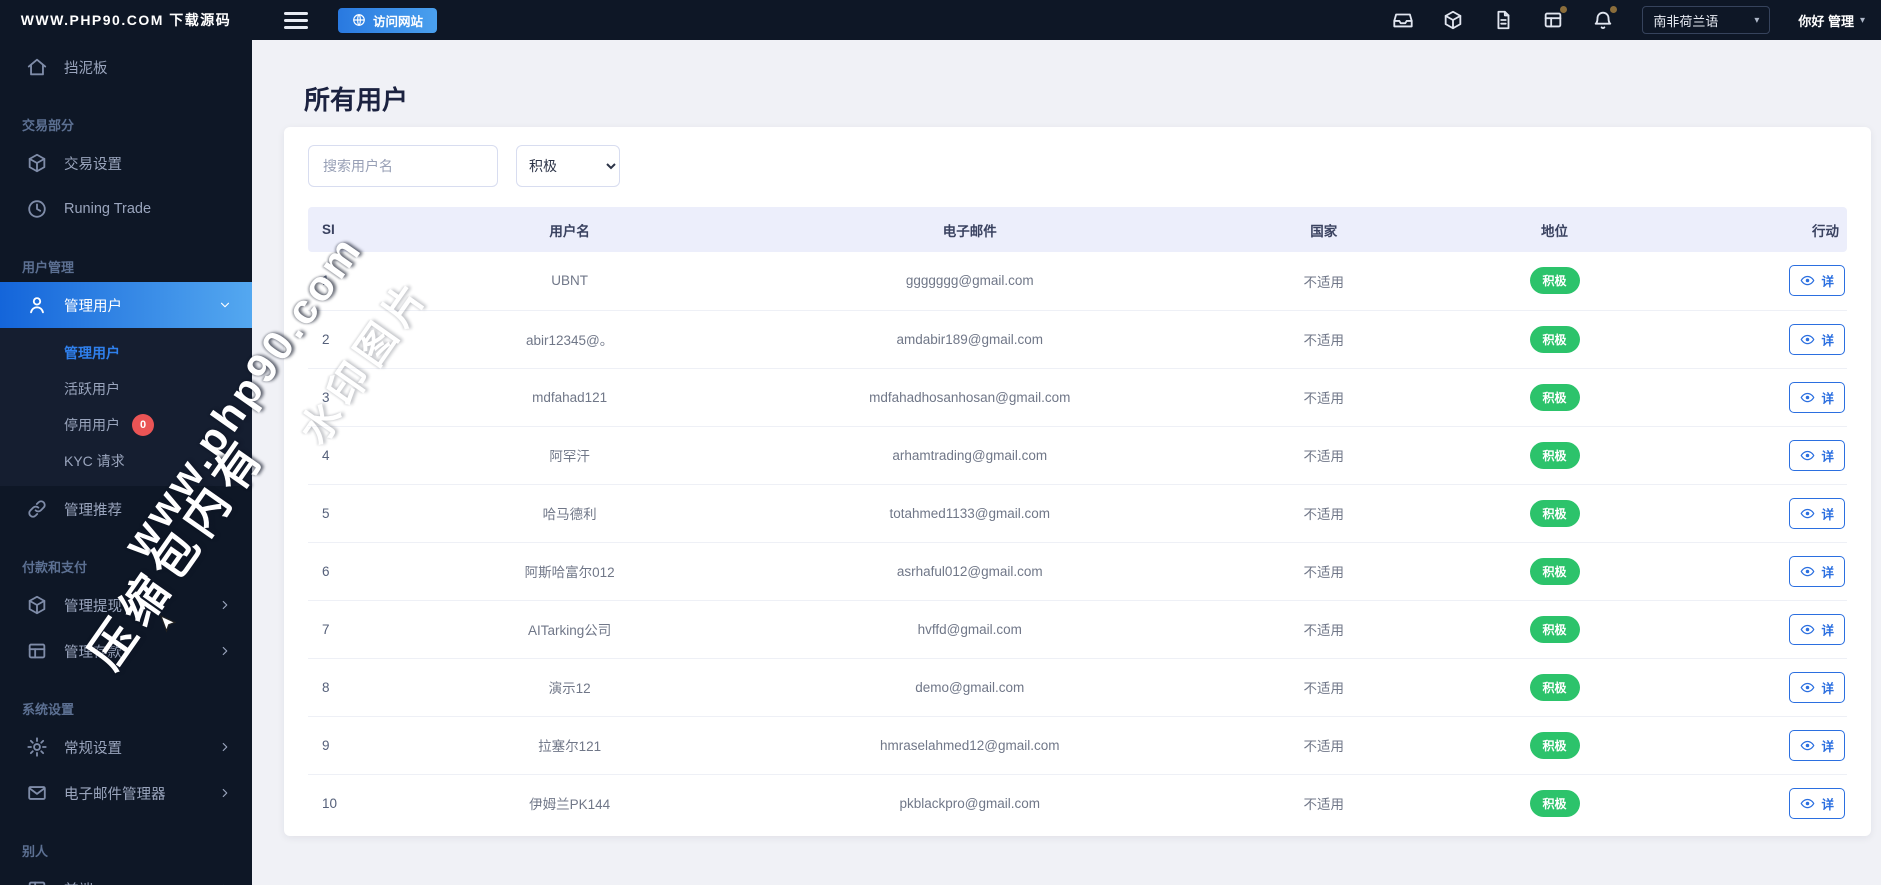  What do you see at coordinates (55, 567) in the screenshot?
I see `sidebar-section-label: 付款和支付` at bounding box center [55, 567].